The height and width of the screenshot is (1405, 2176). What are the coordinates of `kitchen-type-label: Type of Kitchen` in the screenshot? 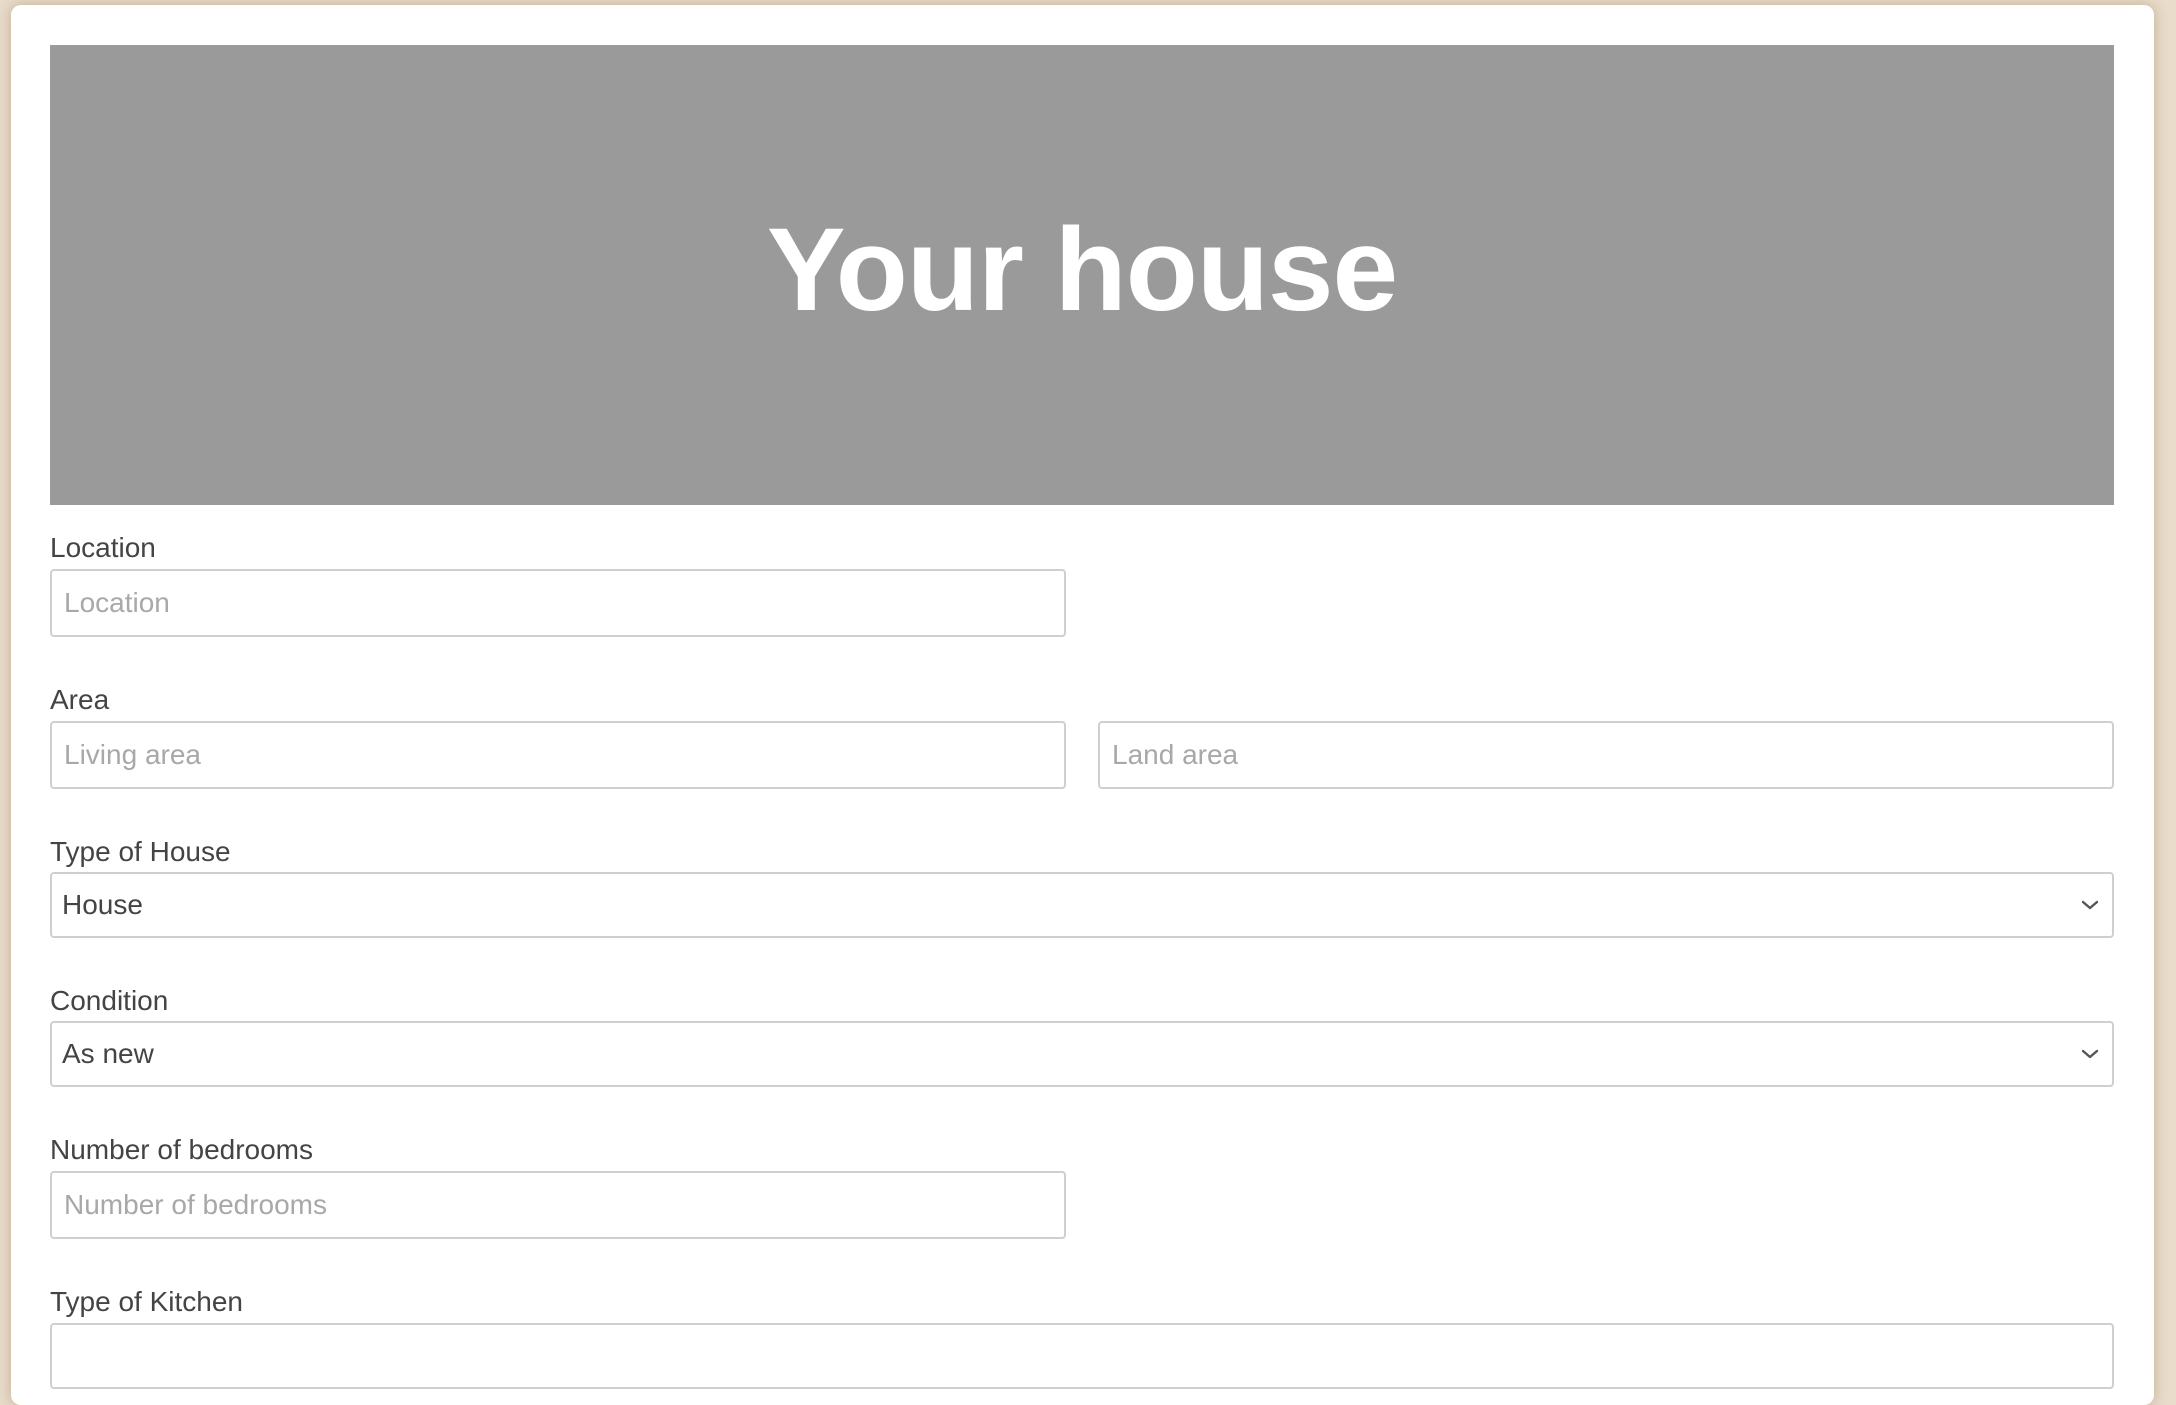 It's located at (147, 1301).